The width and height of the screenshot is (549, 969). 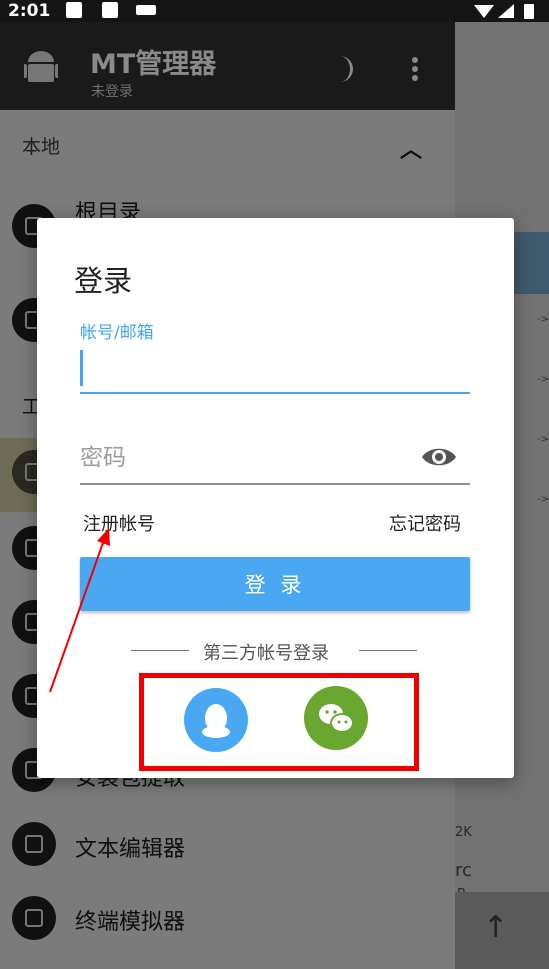 What do you see at coordinates (484, 11) in the screenshot?
I see `wifi-icon` at bounding box center [484, 11].